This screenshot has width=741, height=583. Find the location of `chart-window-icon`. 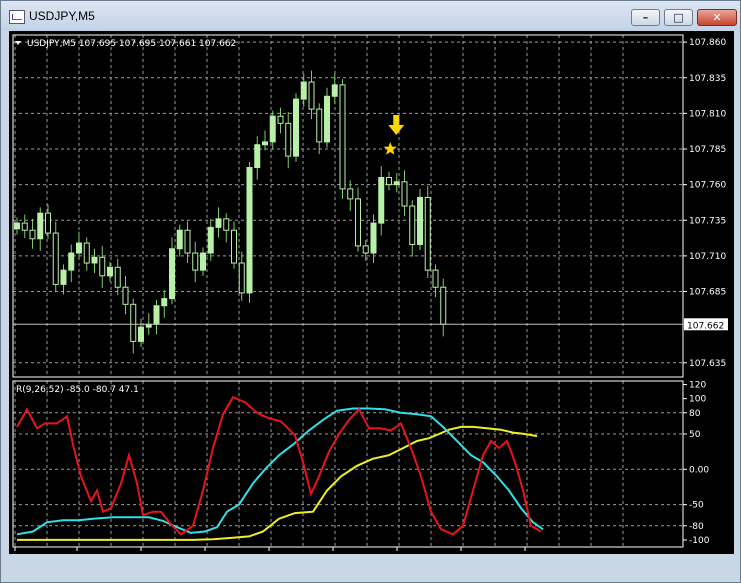

chart-window-icon is located at coordinates (17, 17).